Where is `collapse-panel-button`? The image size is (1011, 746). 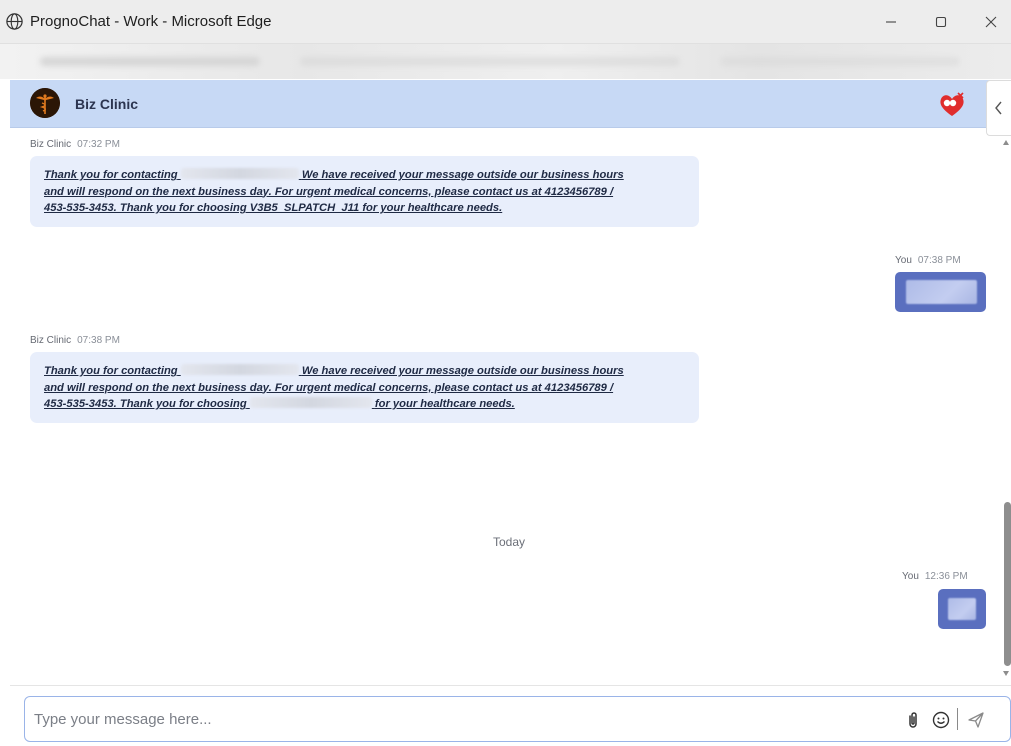 collapse-panel-button is located at coordinates (998, 108).